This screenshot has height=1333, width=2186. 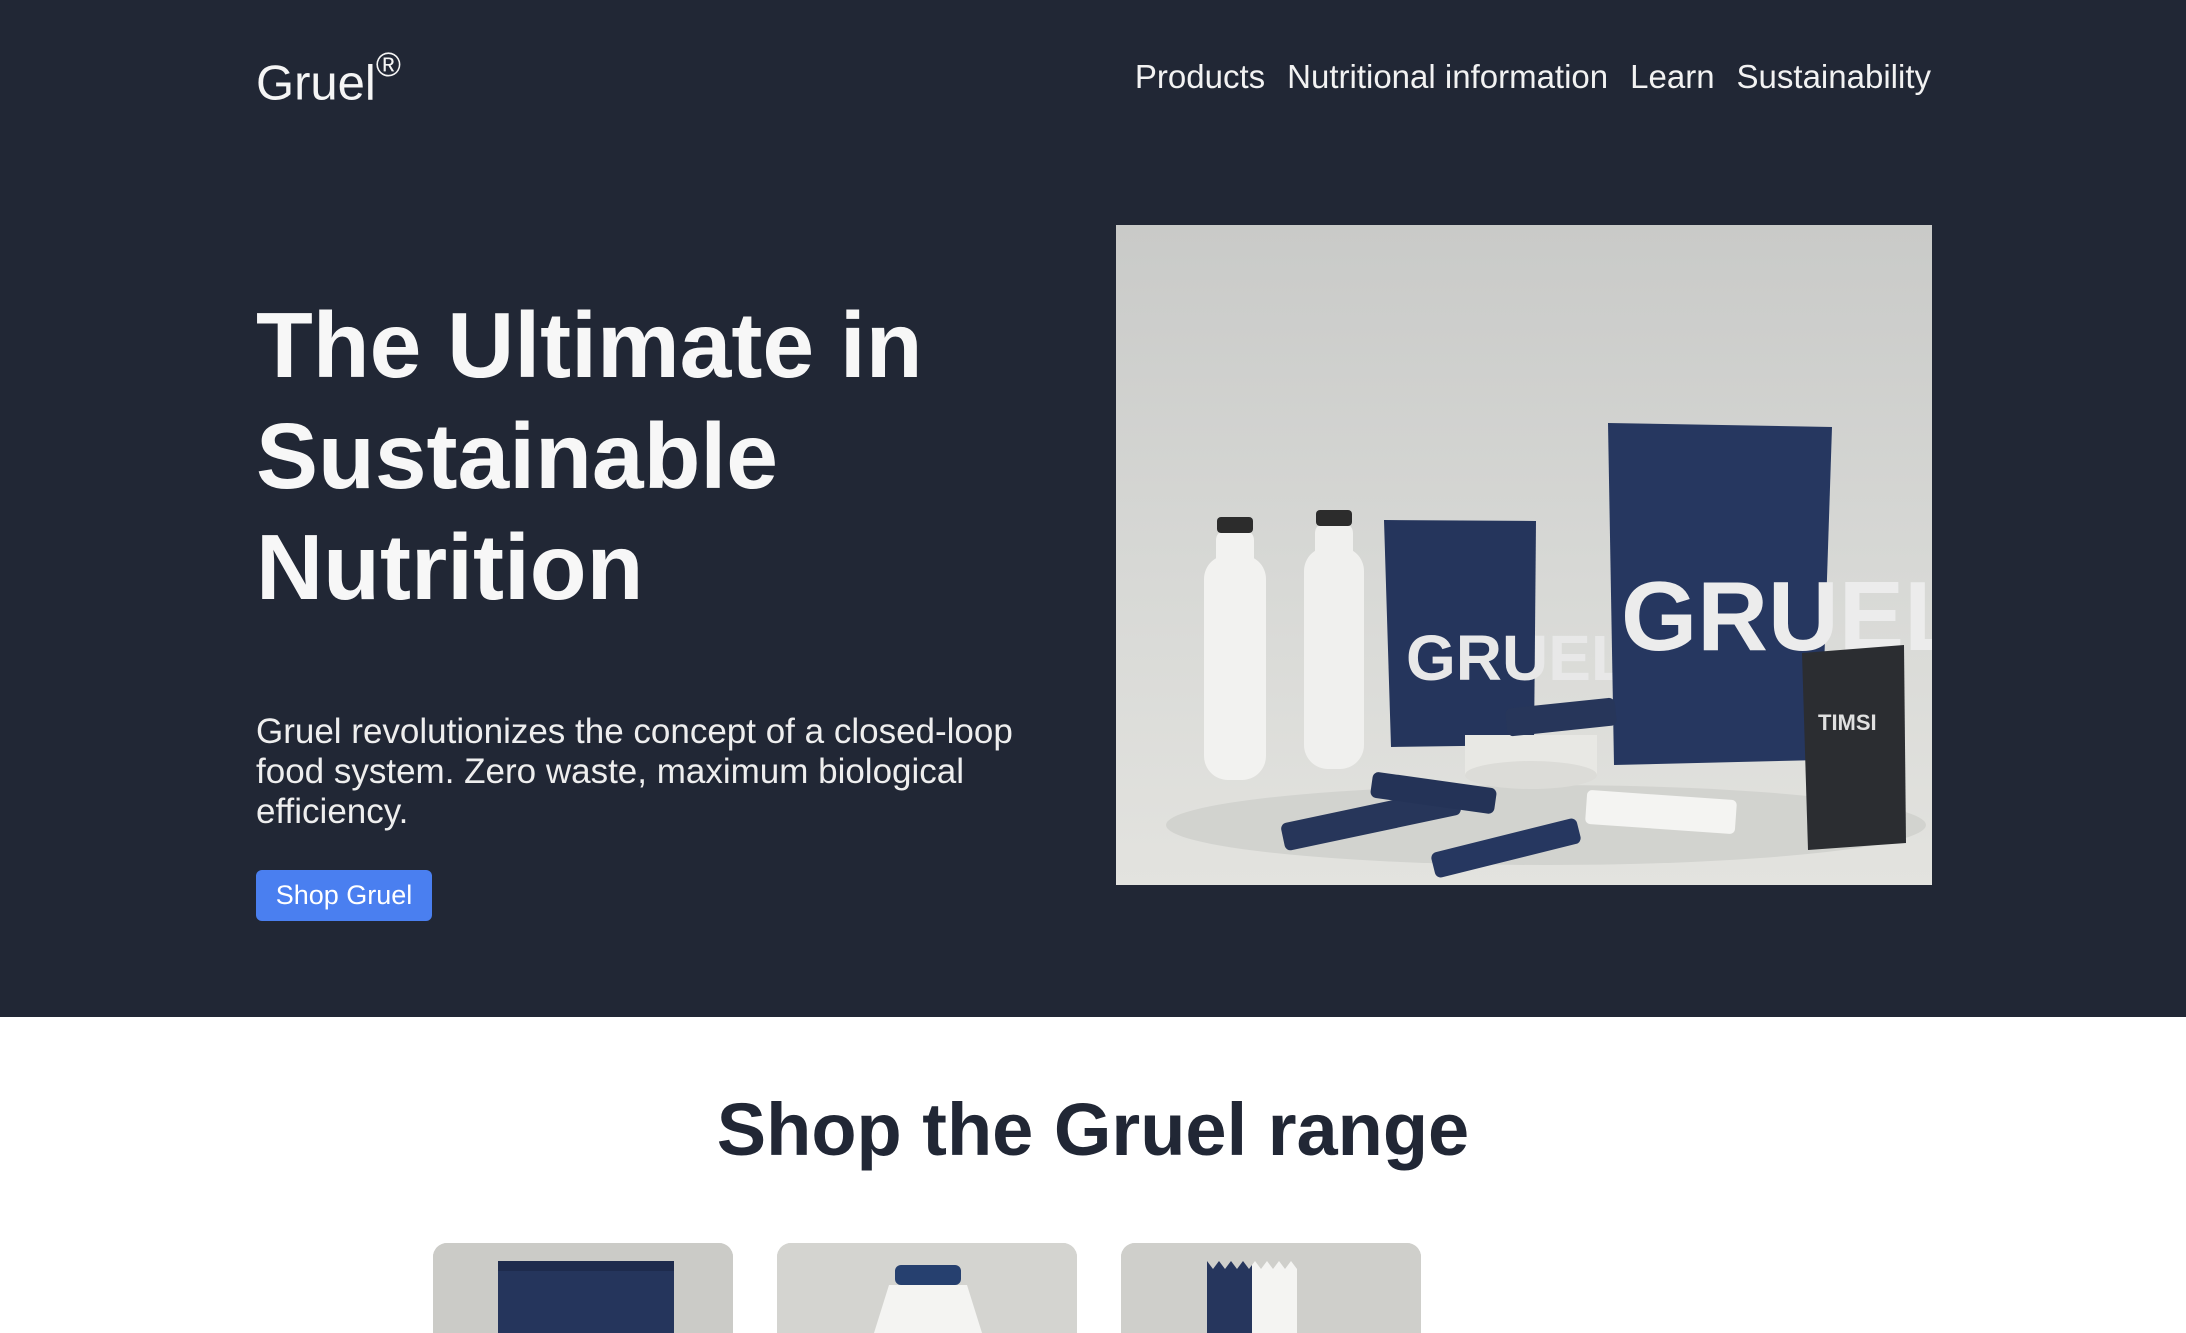 I want to click on pouch-photo, so click(x=583, y=1288).